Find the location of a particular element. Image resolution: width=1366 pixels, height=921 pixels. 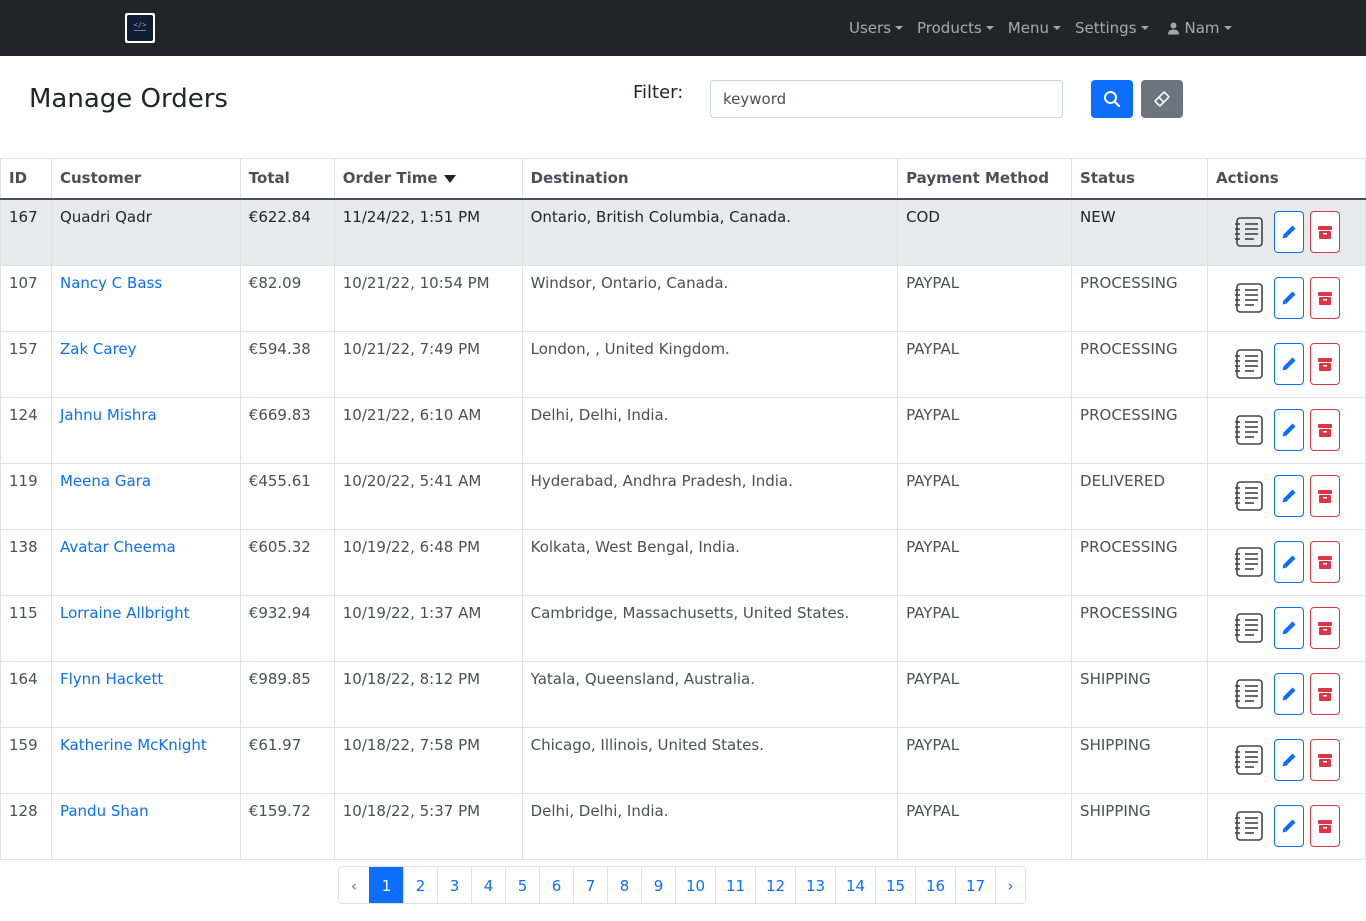

nav-item-products: Products is located at coordinates (955, 28).